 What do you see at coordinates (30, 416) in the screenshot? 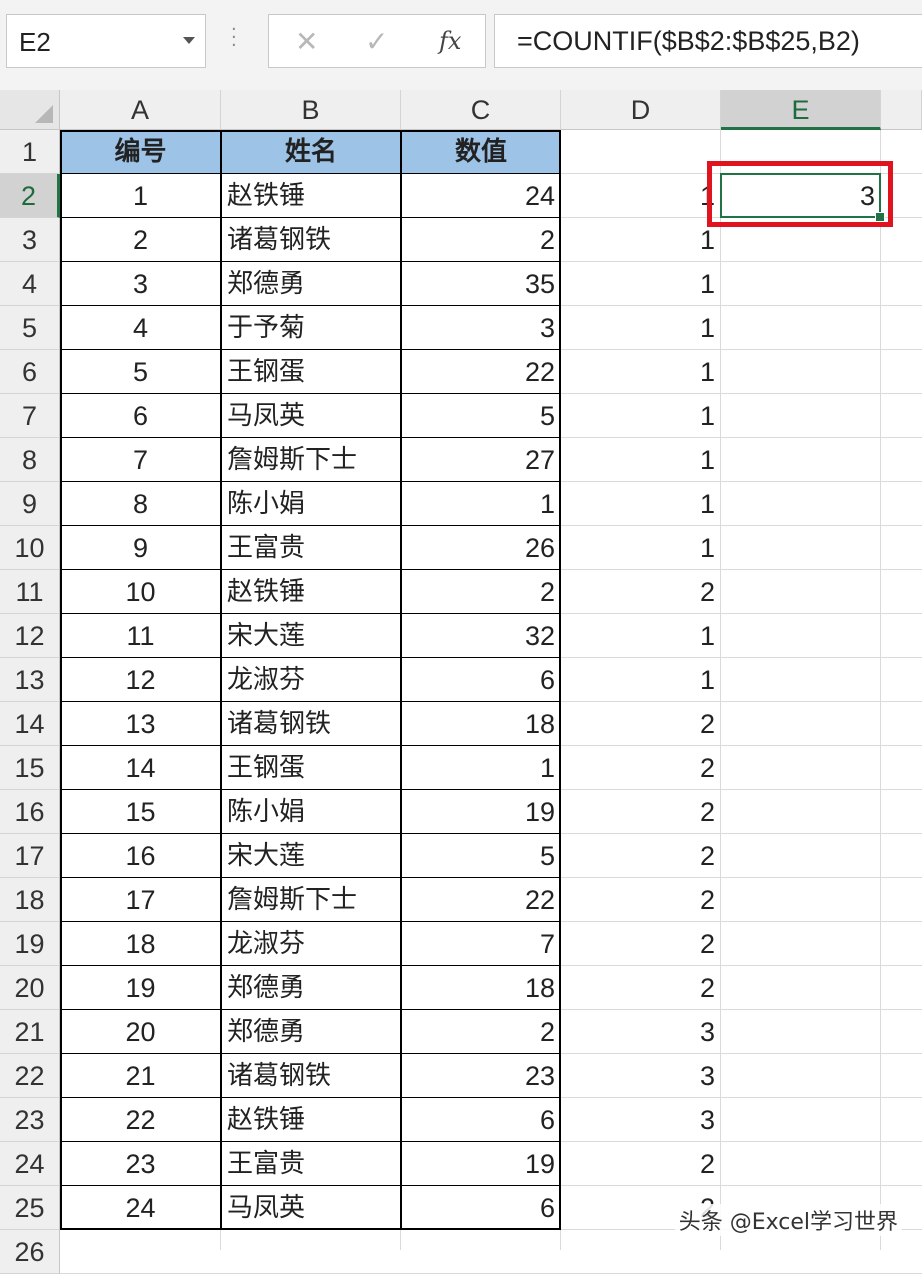
I see `row-header-7: 7` at bounding box center [30, 416].